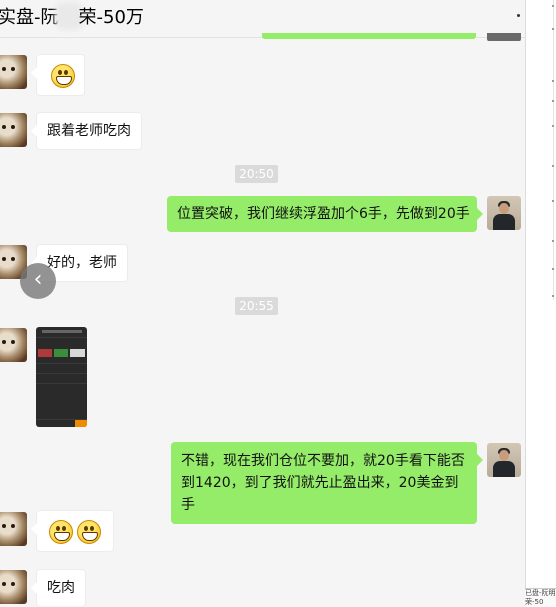 The image size is (556, 607). What do you see at coordinates (68, 16) in the screenshot?
I see `redacted-name-blur` at bounding box center [68, 16].